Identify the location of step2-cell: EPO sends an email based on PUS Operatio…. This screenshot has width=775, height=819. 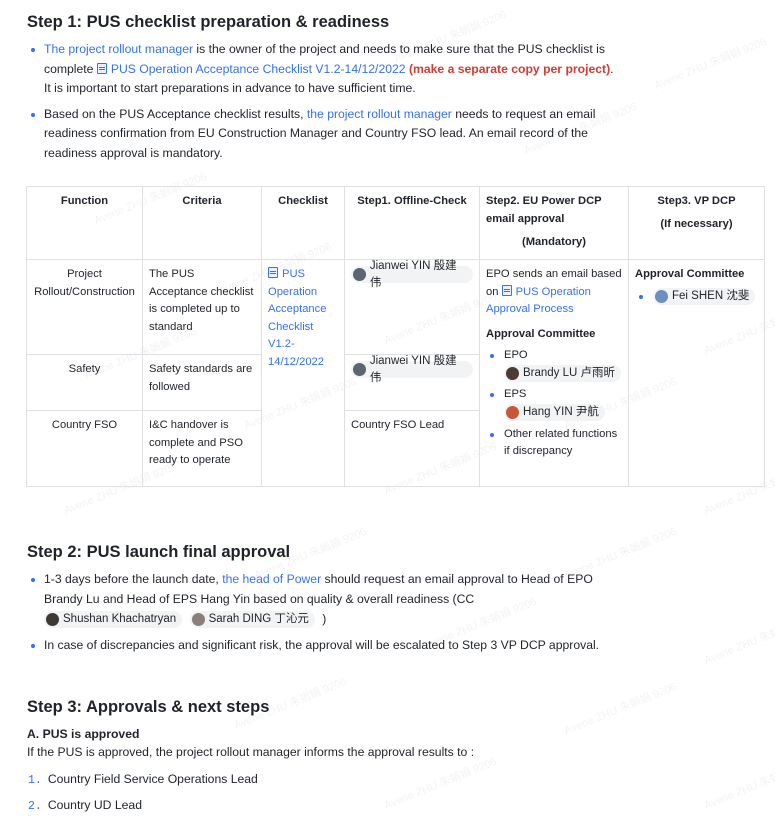
(554, 373).